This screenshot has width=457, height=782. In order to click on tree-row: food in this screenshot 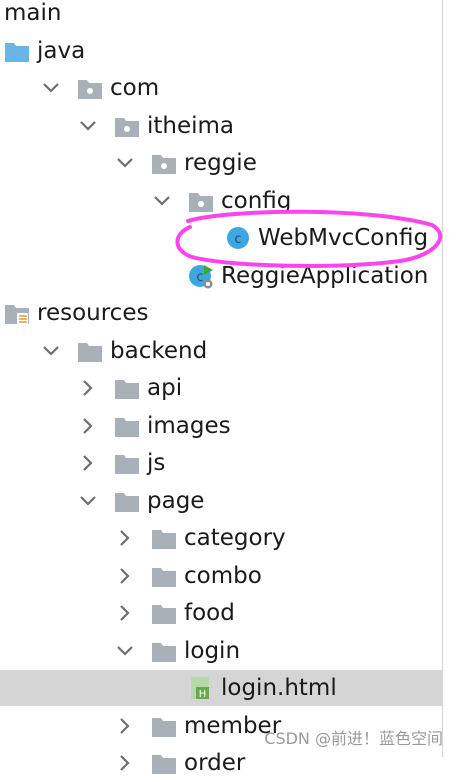, I will do `click(221, 613)`.